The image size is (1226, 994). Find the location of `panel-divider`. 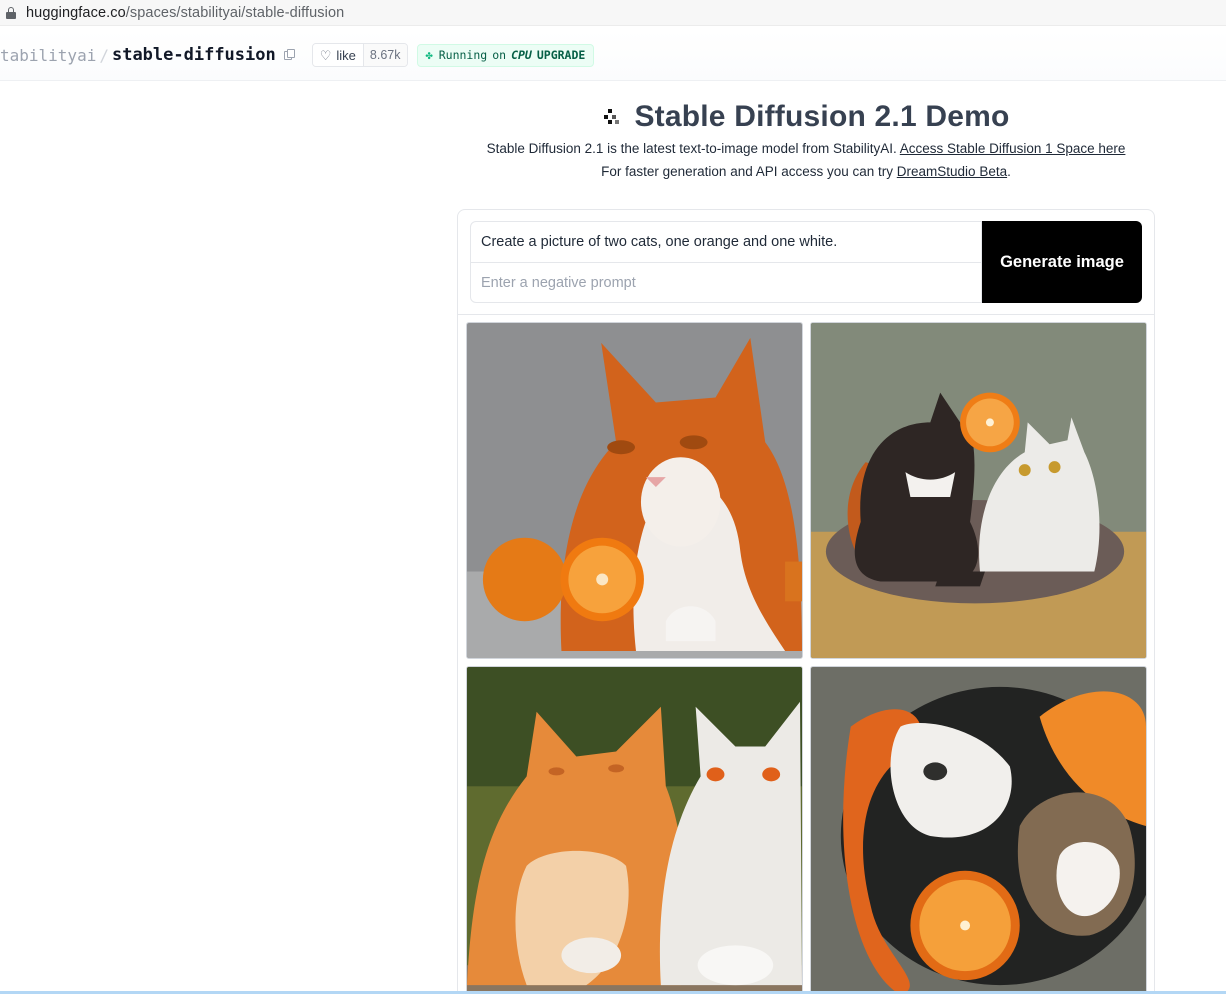

panel-divider is located at coordinates (806, 314).